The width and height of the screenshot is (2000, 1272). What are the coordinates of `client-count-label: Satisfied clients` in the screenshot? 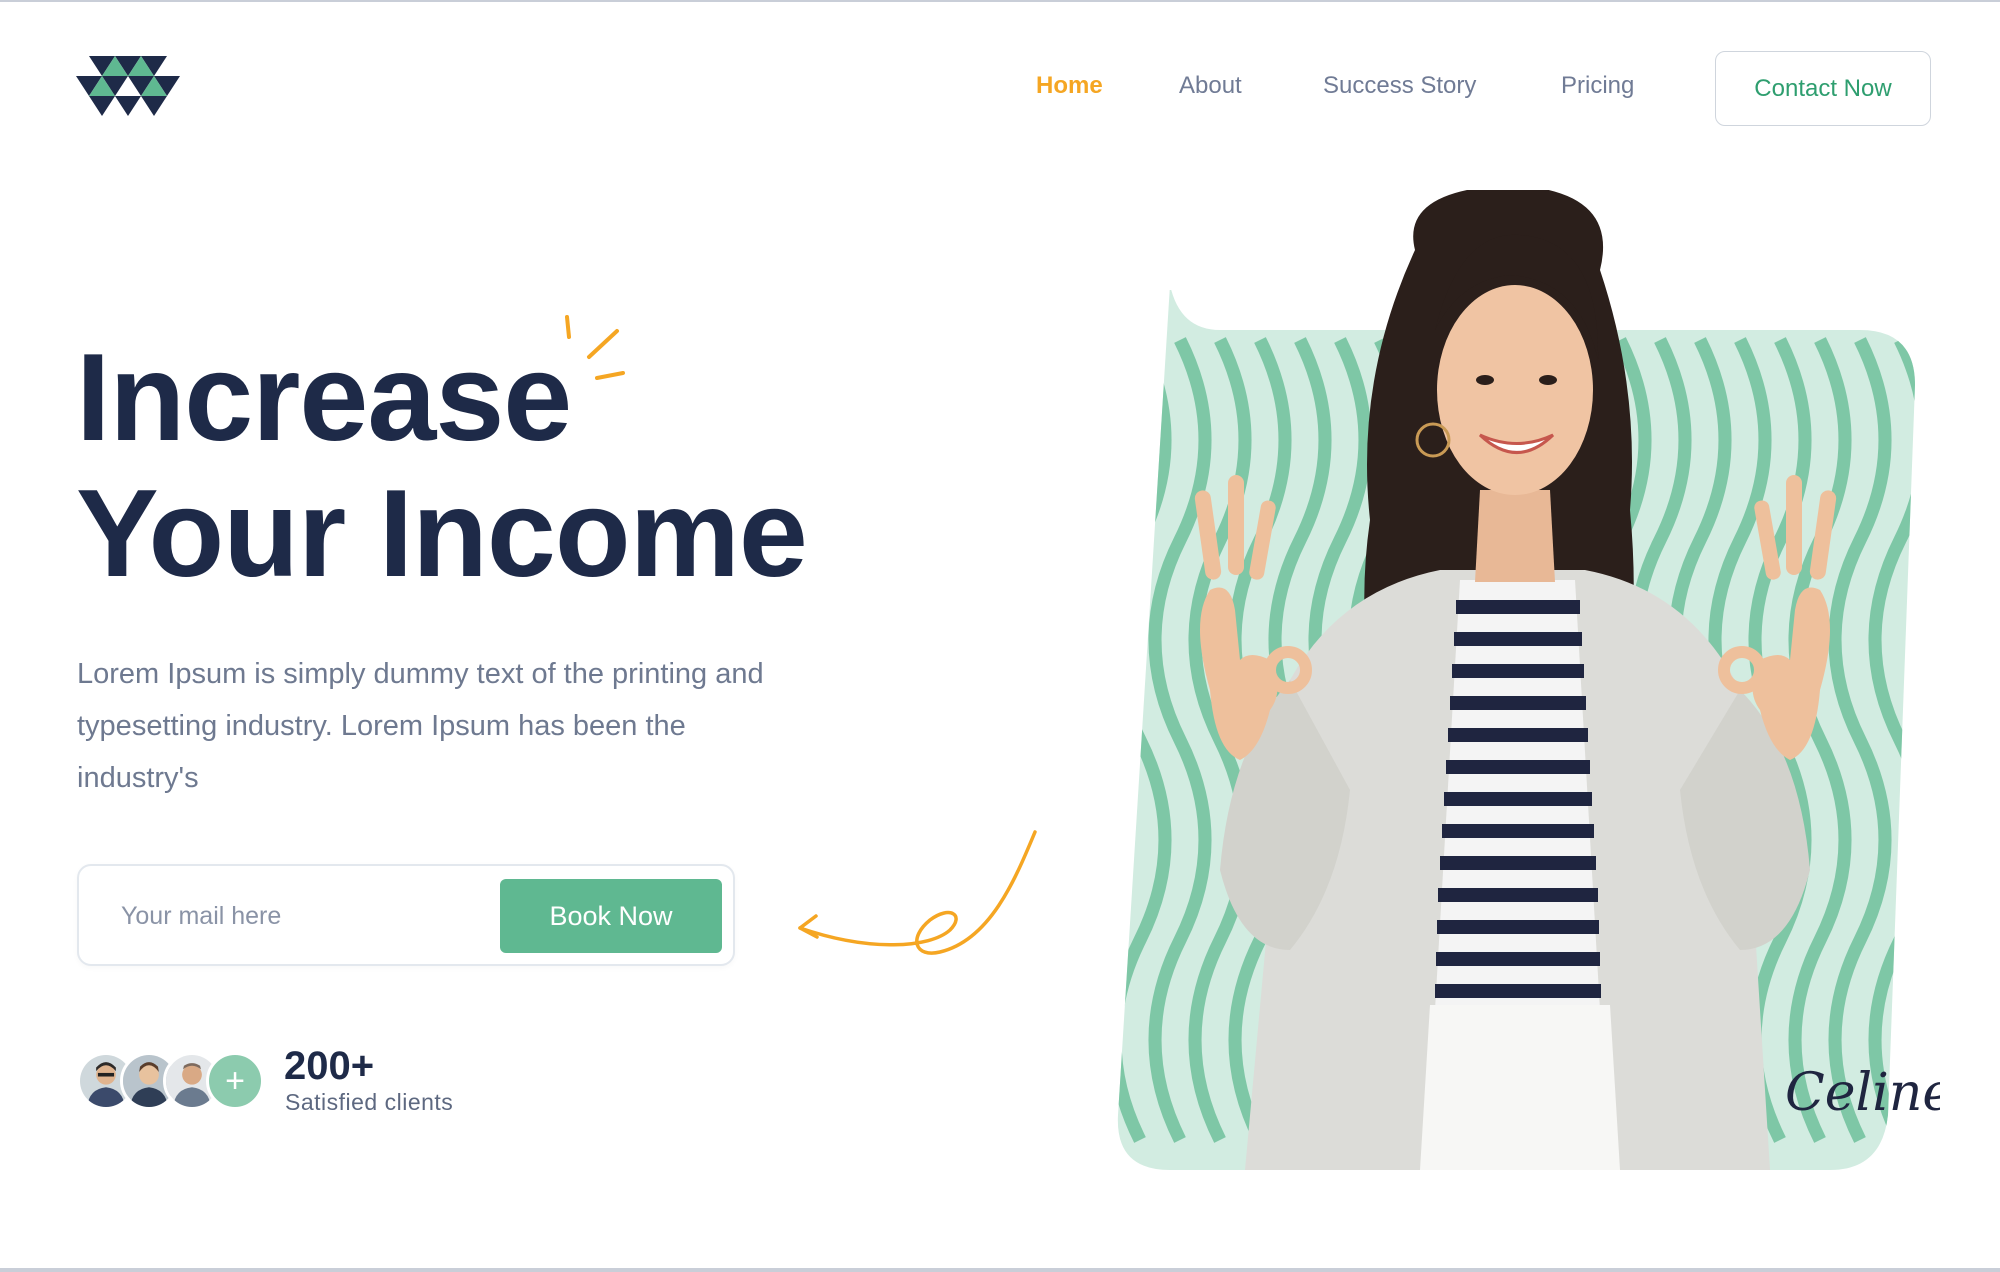 It's located at (369, 1102).